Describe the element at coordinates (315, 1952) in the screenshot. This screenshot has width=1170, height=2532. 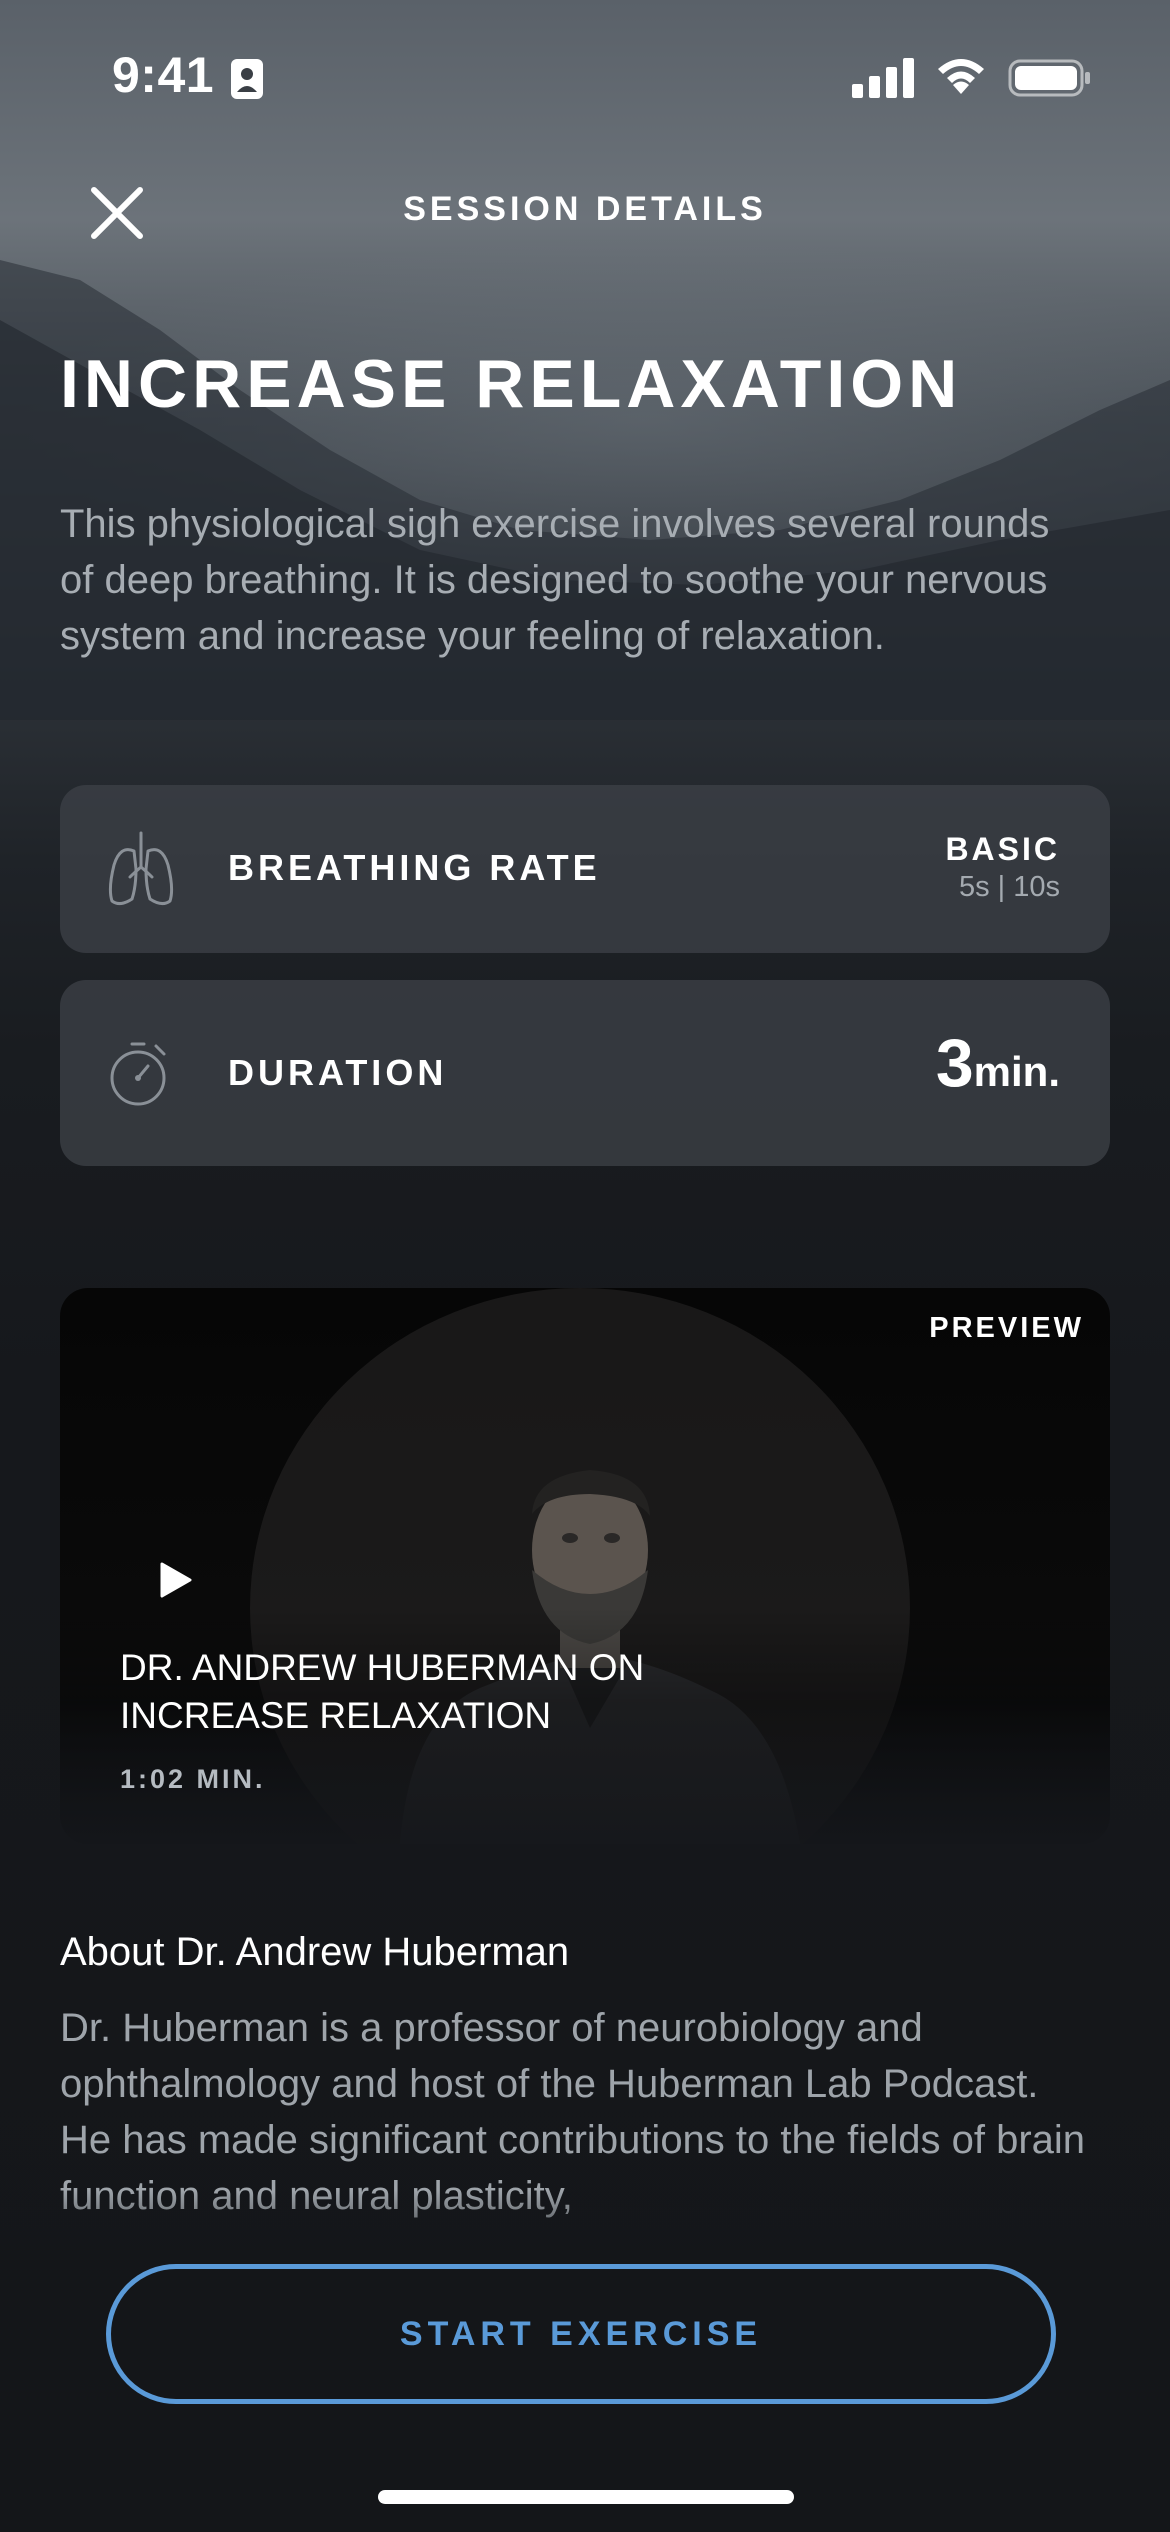
I see `about-heading: About Dr. Andrew Huberman` at that location.